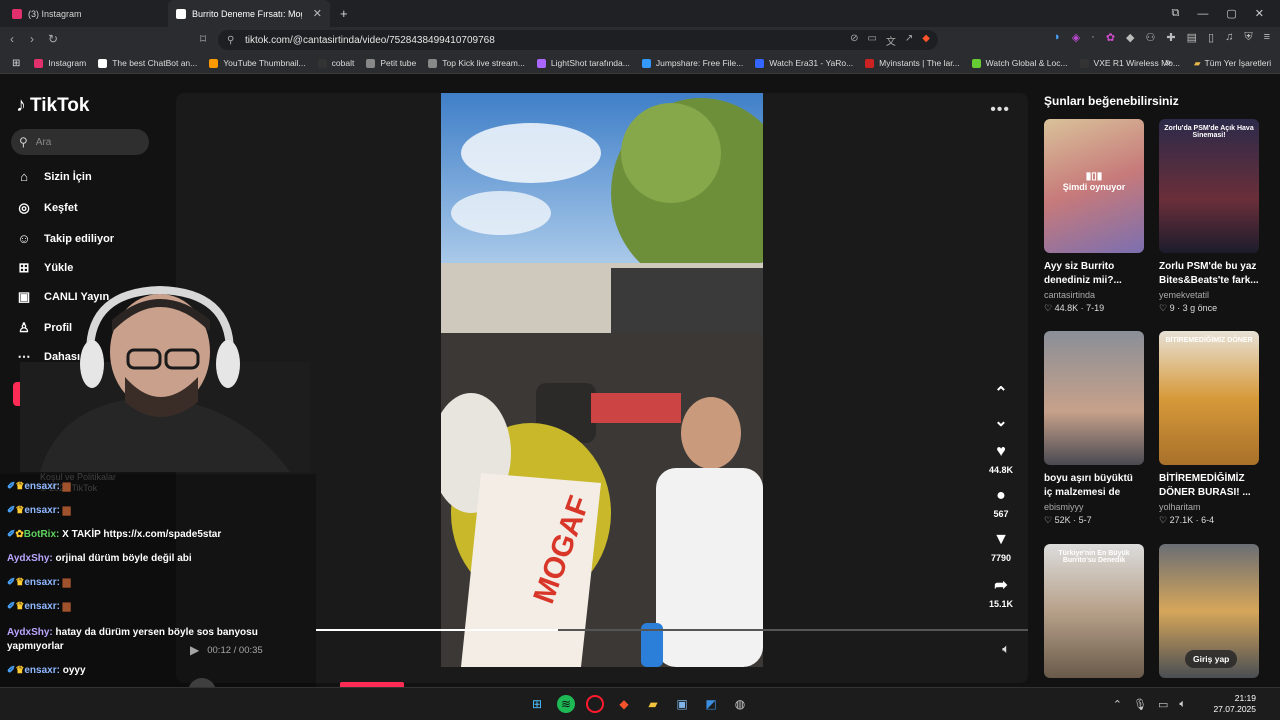 The height and width of the screenshot is (720, 1280). I want to click on video-thumbnail: Türkiye'nin En Büyük Burrito'su Denedik, so click(1094, 611).